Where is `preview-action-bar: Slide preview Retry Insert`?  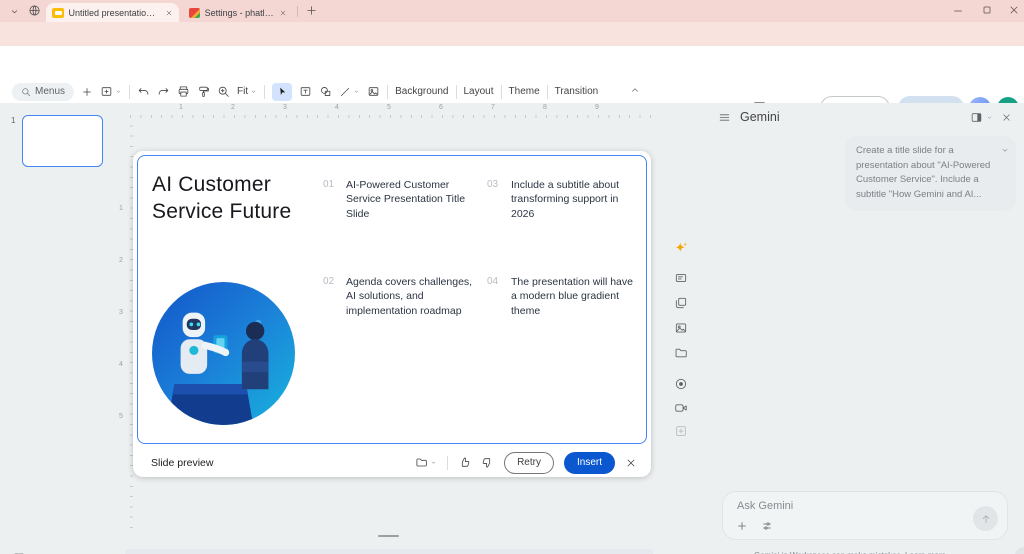 preview-action-bar: Slide preview Retry Insert is located at coordinates (392, 462).